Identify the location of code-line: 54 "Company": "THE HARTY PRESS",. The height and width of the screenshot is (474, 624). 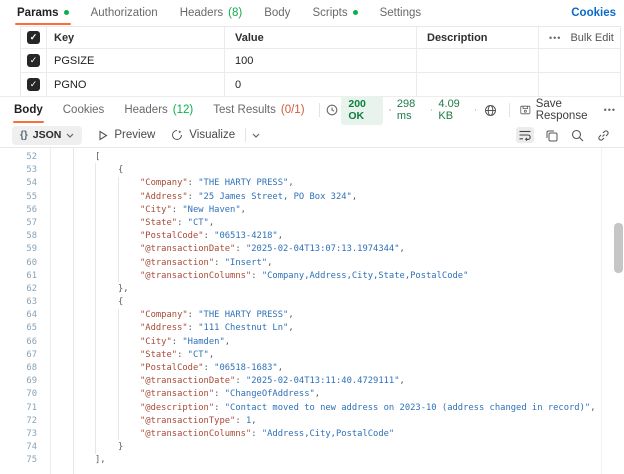
(312, 183).